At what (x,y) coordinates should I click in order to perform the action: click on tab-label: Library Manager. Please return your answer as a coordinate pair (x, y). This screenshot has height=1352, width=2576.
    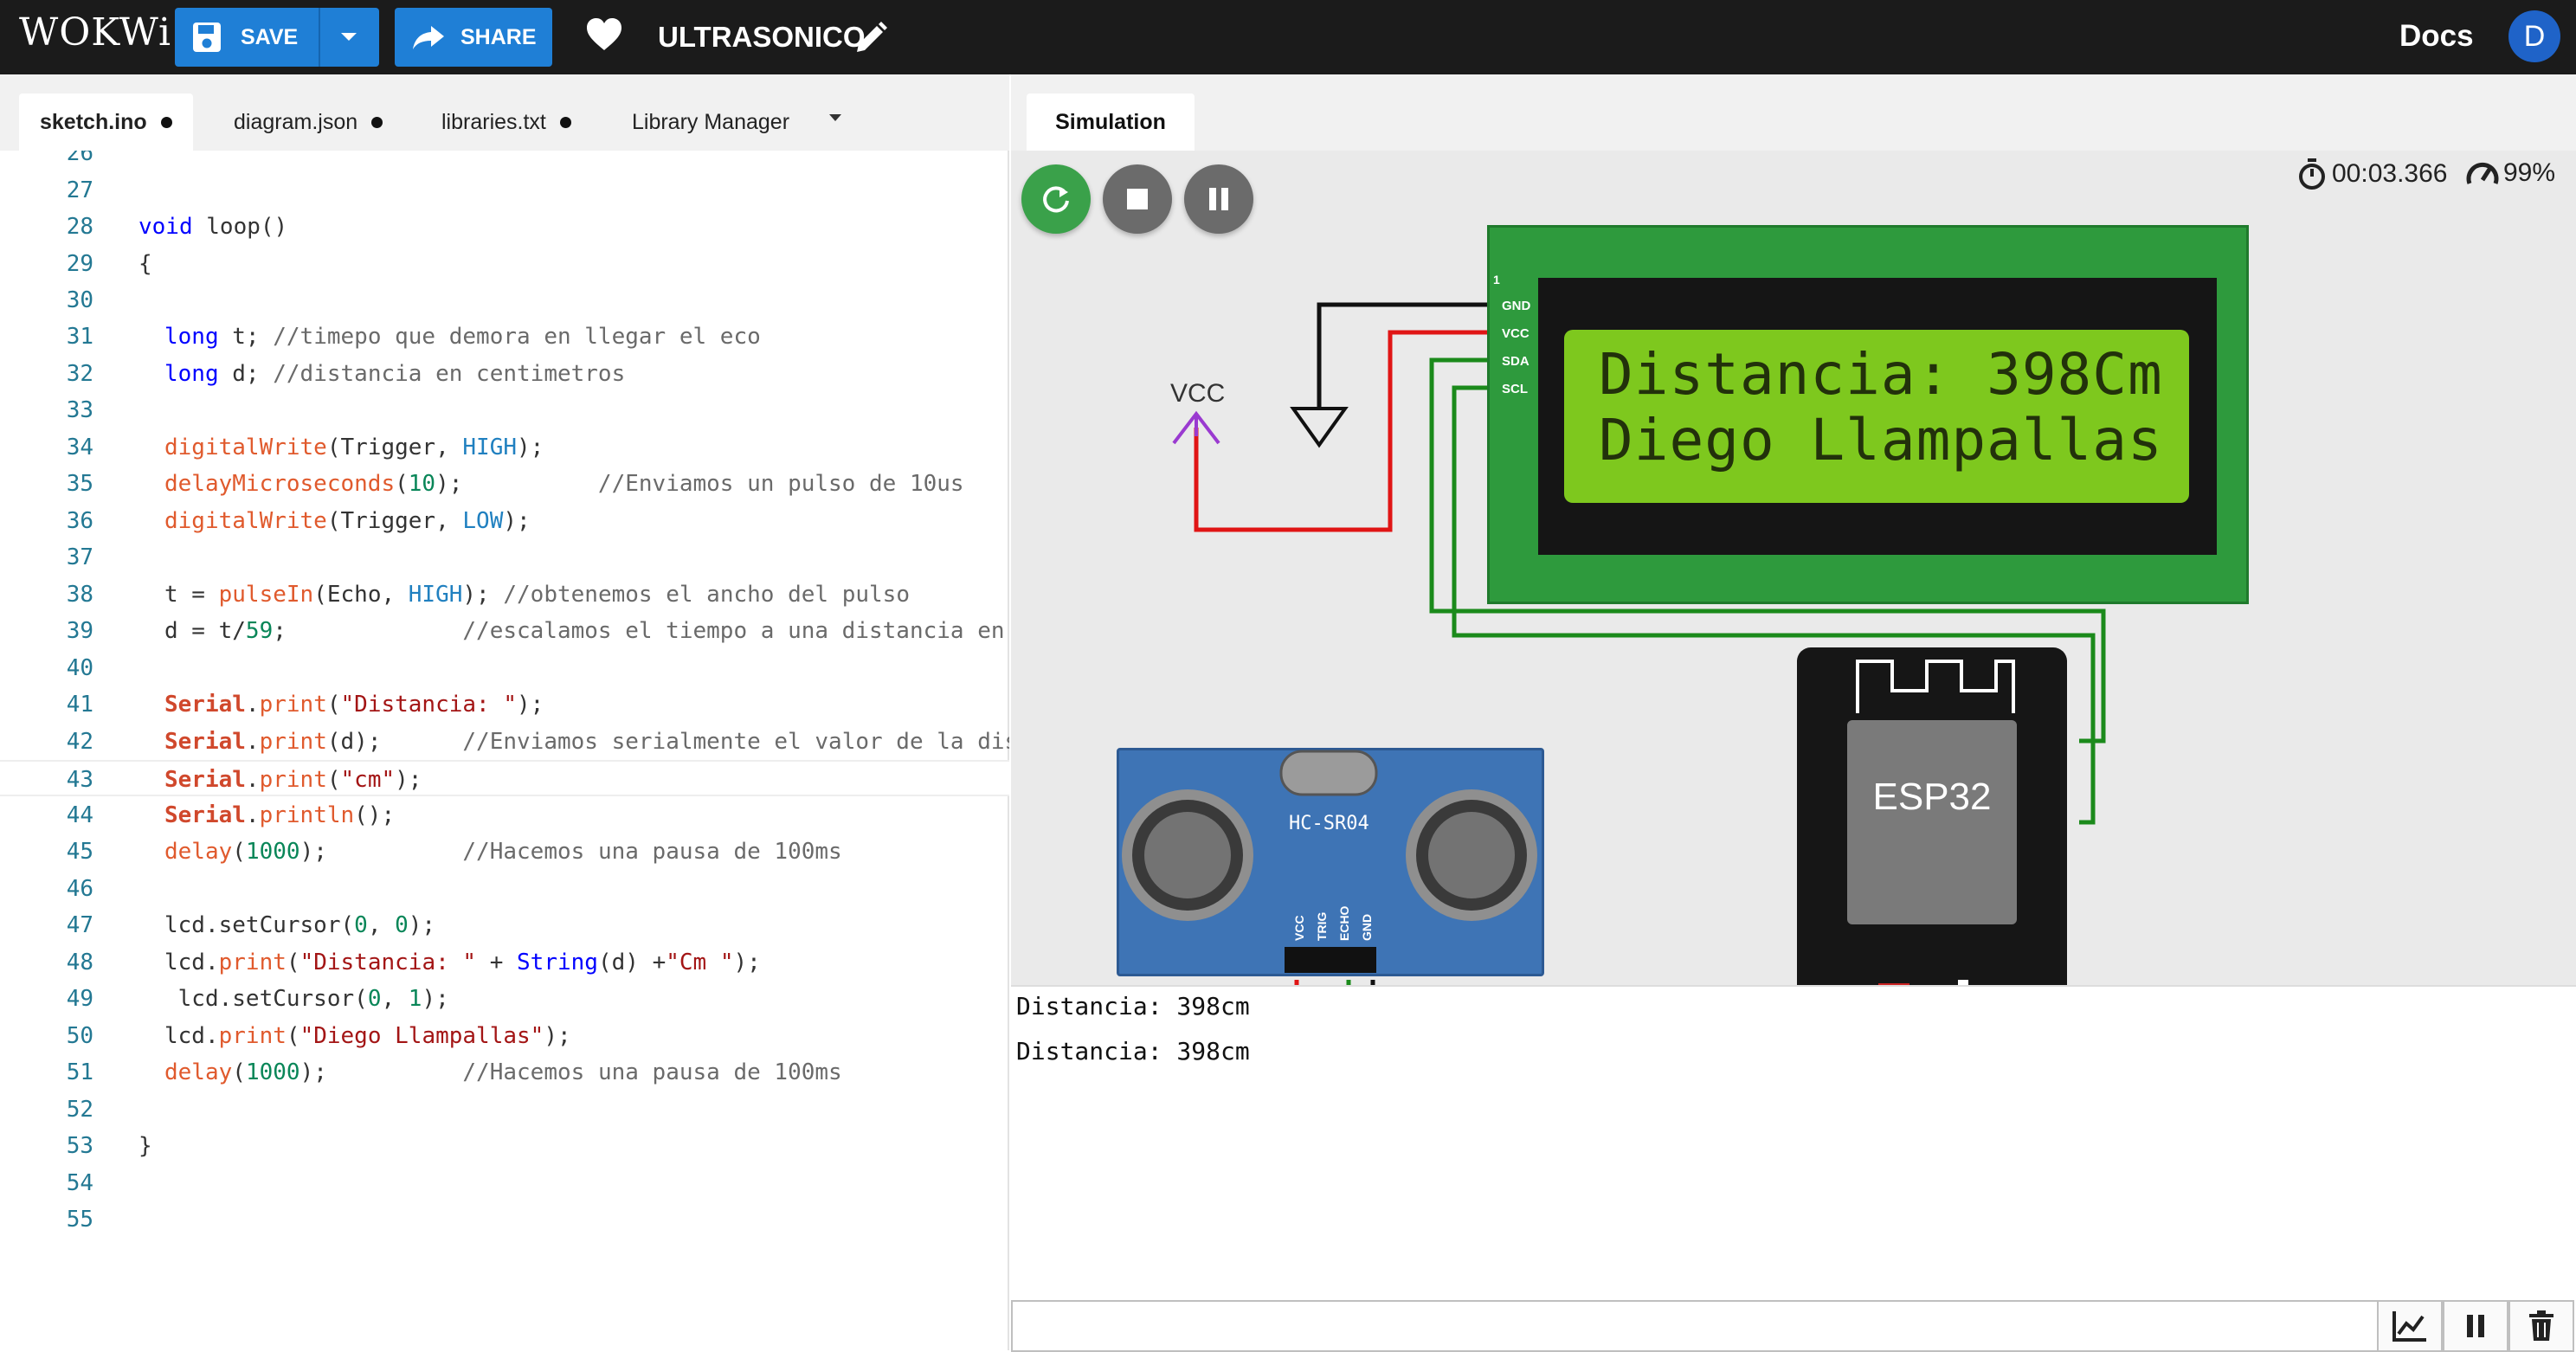
    Looking at the image, I should click on (711, 121).